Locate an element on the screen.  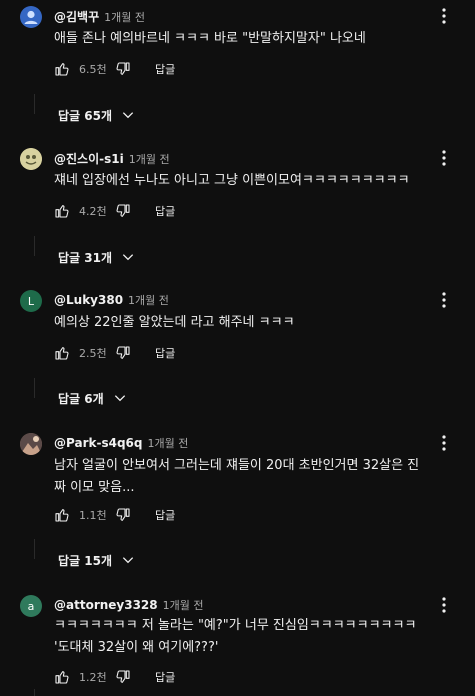
view-replies-button: 답글 6개 is located at coordinates (92, 398).